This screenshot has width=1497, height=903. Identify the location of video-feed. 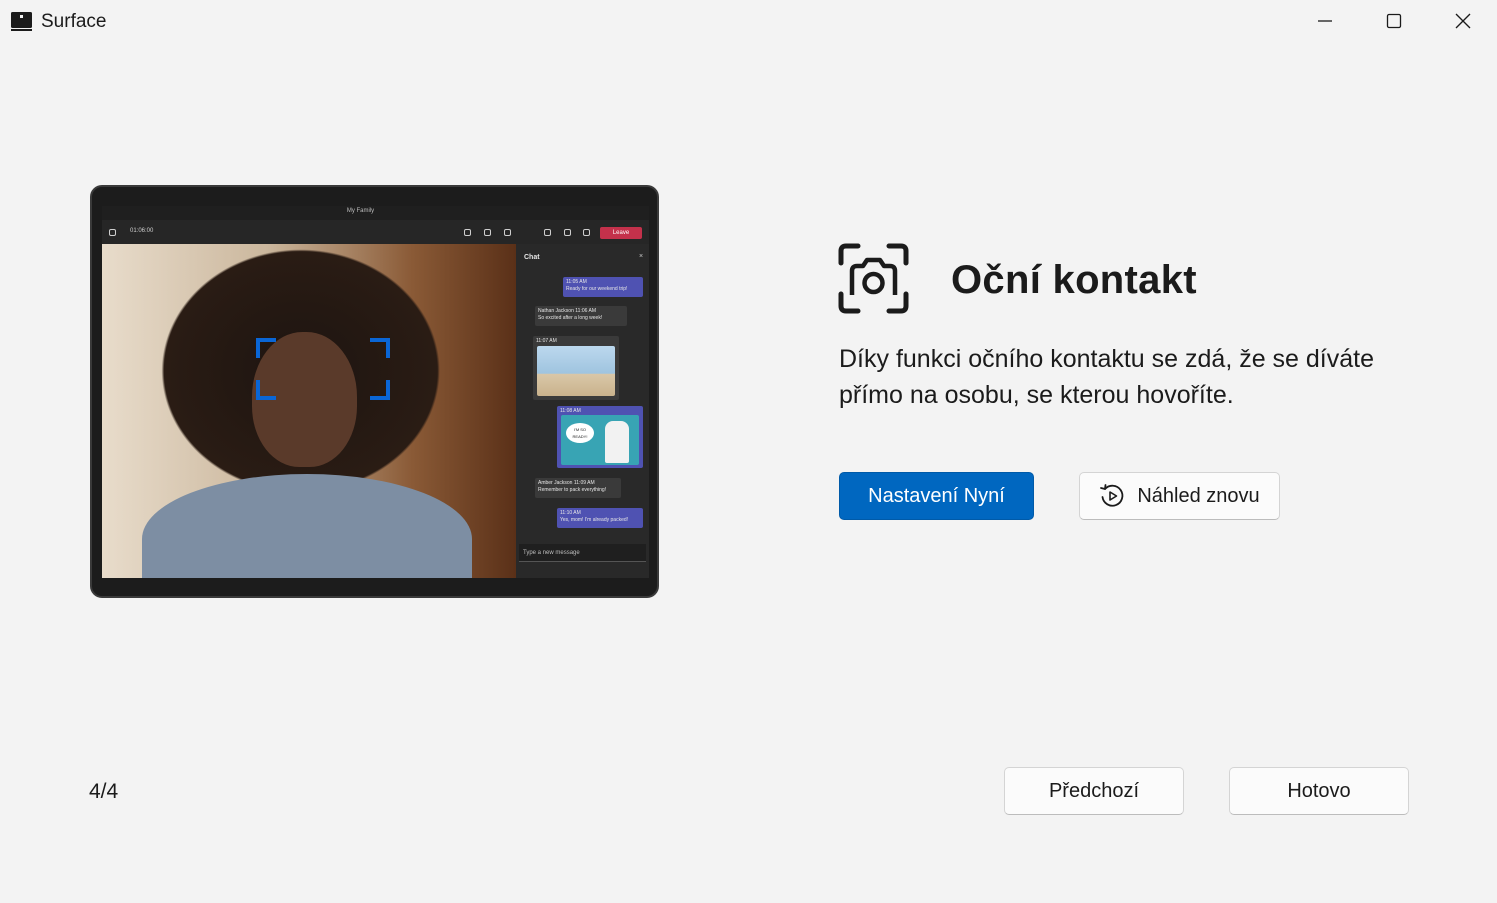
(309, 411).